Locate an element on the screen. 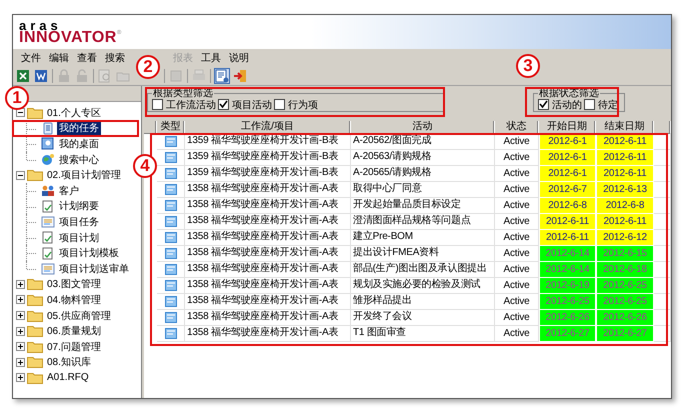  menu-item: 编辑 is located at coordinates (59, 58).